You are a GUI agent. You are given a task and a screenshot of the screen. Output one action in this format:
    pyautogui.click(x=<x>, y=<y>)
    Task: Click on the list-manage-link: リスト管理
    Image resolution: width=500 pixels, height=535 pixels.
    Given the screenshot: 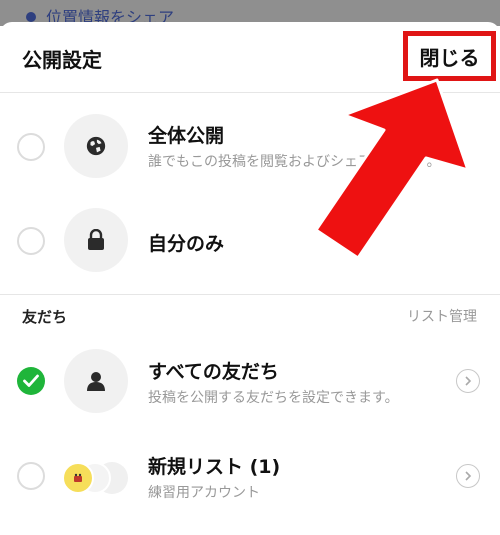 What is the action you would take?
    pyautogui.click(x=442, y=316)
    